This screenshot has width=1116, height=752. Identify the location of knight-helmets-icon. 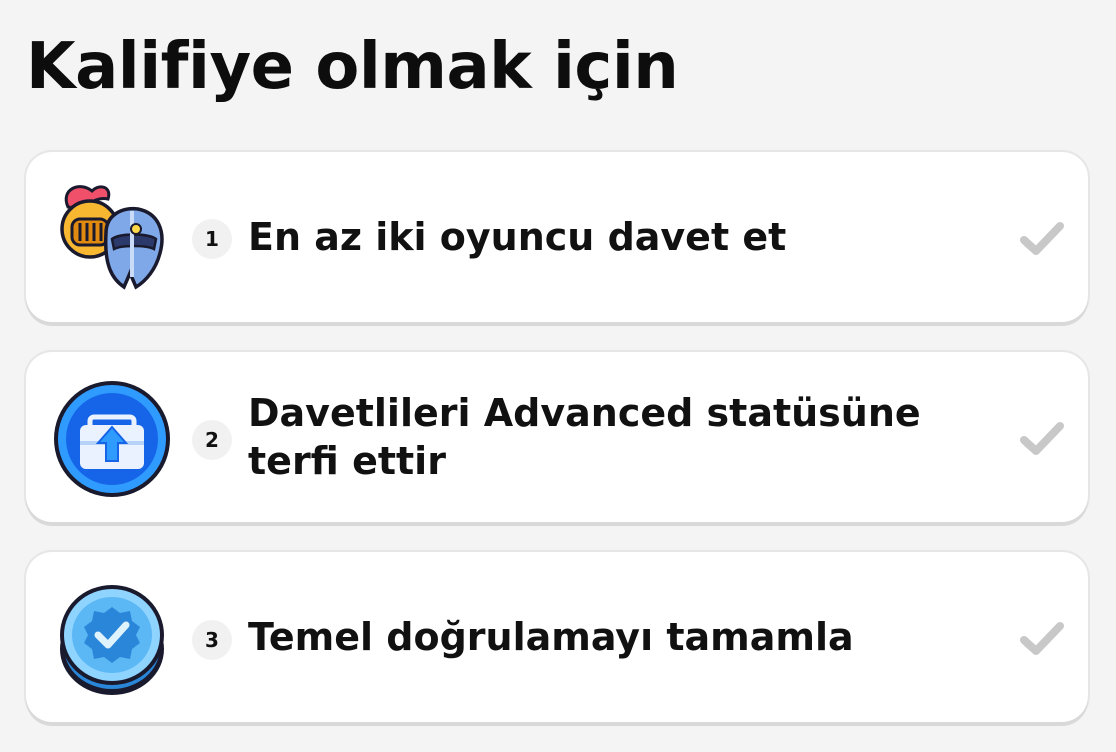
(112, 239).